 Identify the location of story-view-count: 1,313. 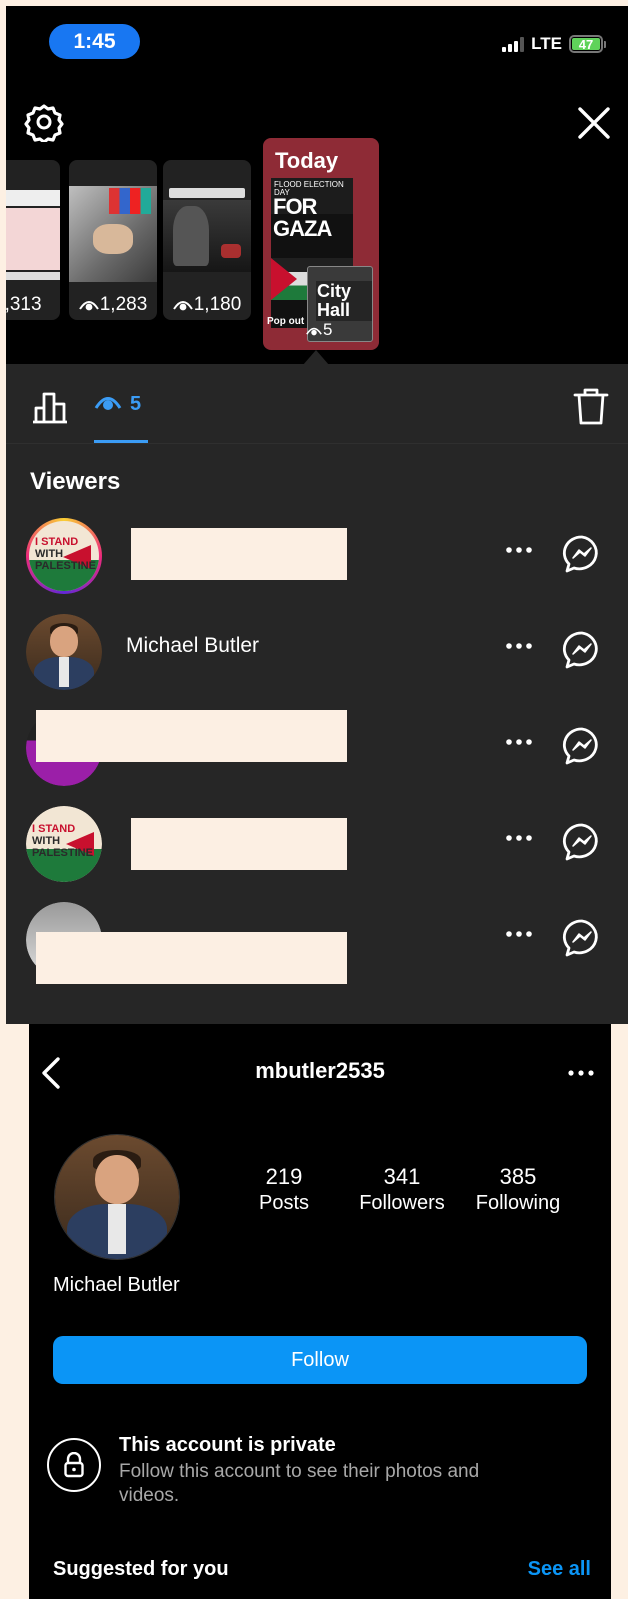
(24, 304).